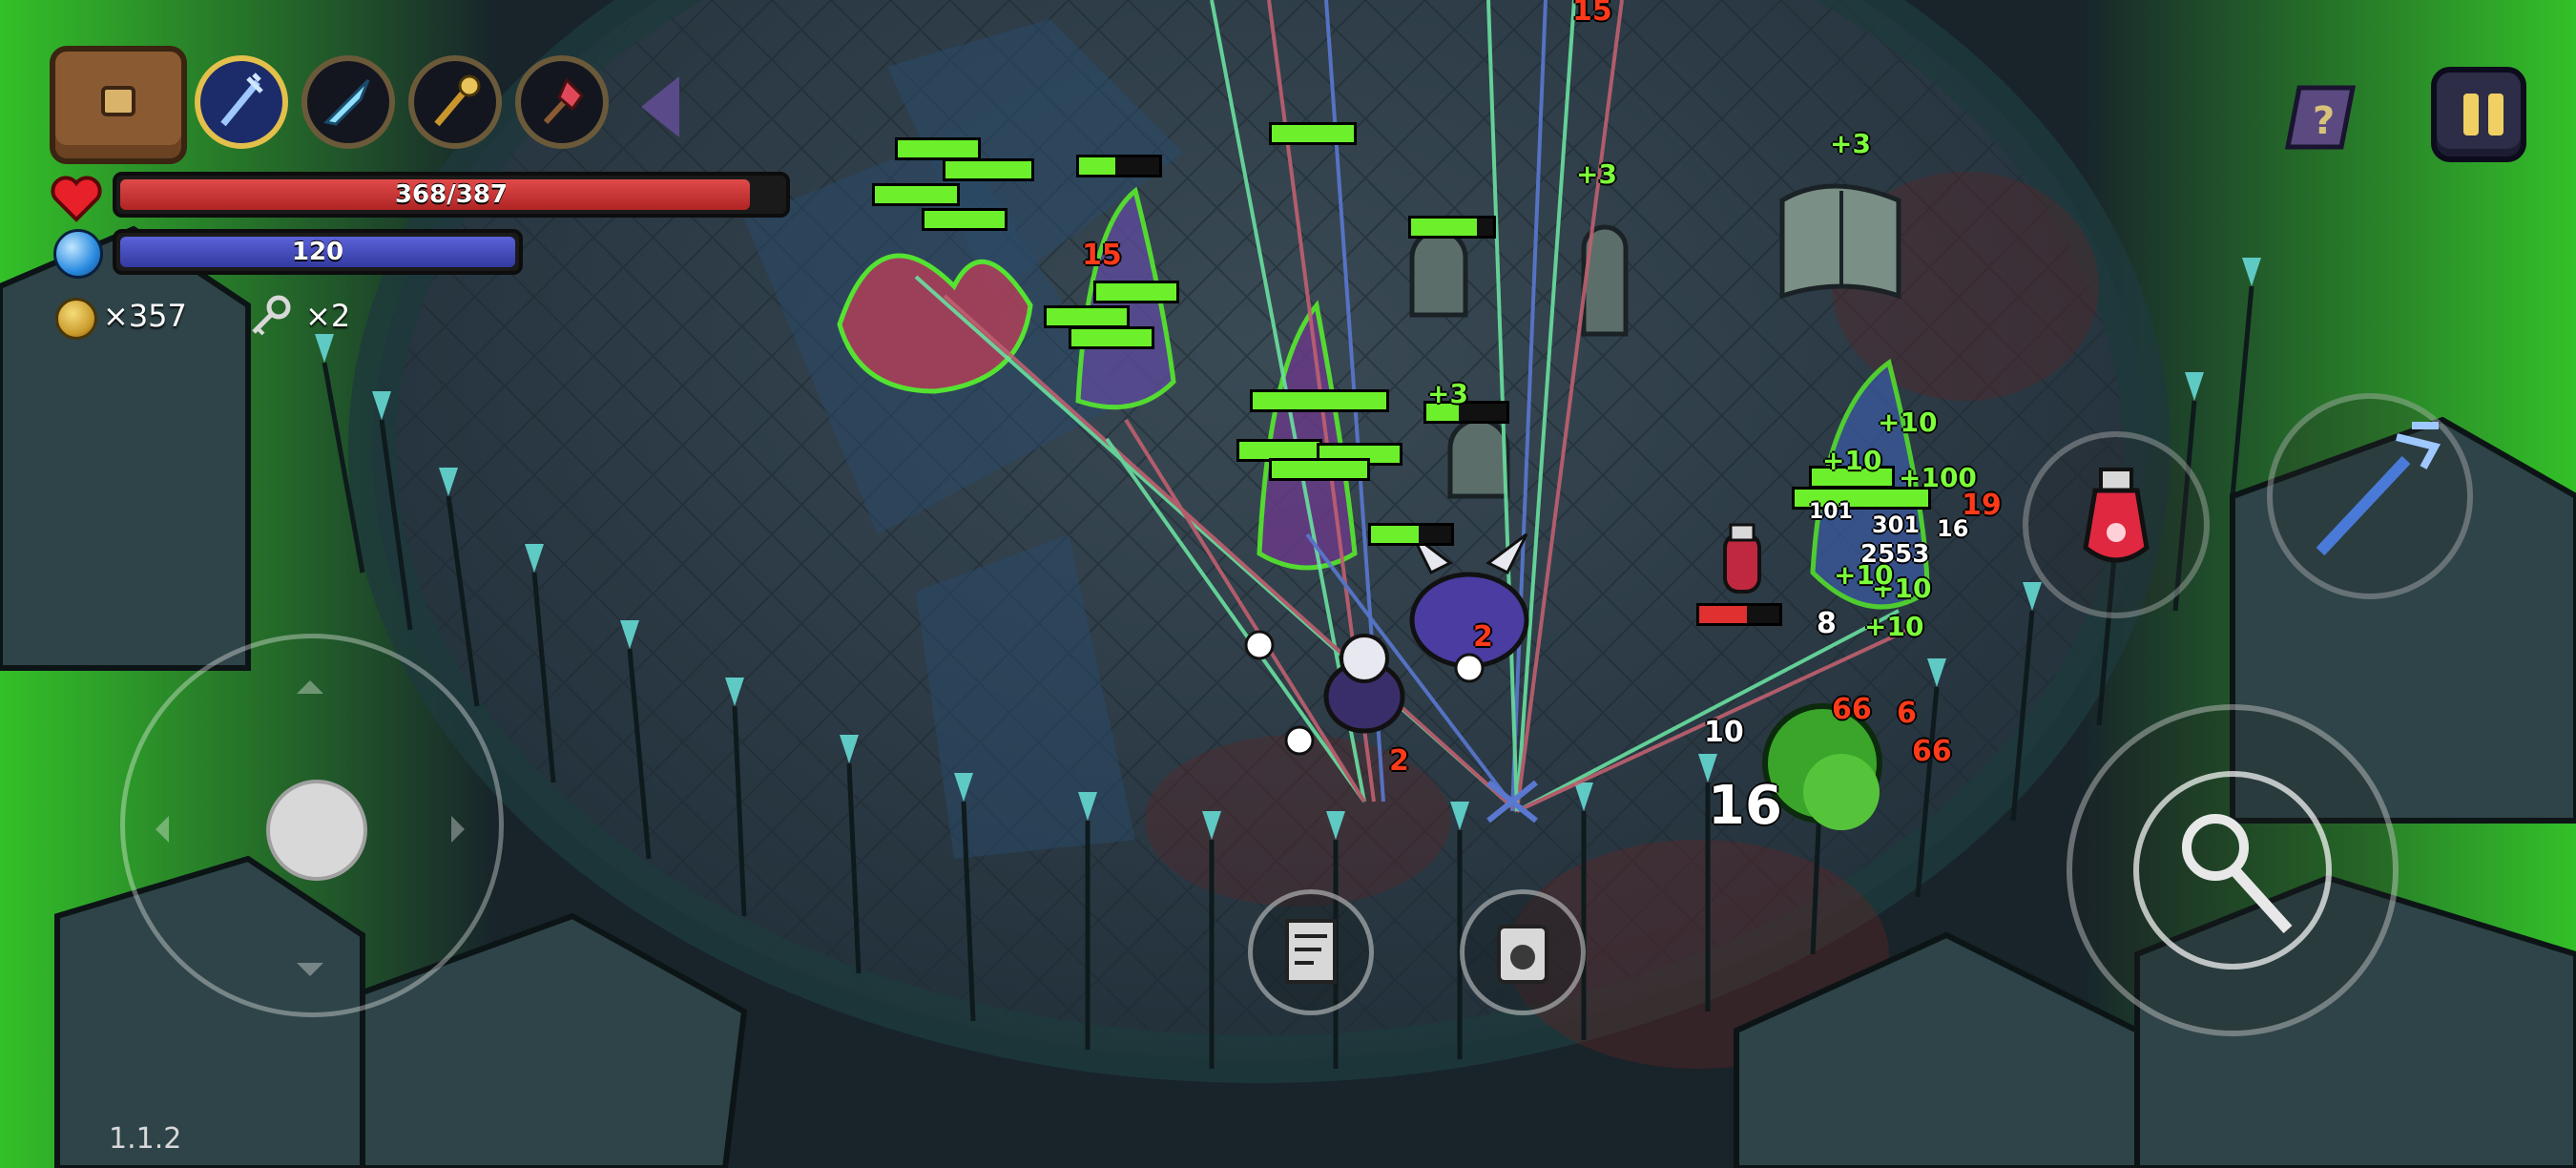  I want to click on scroll-button, so click(1311, 952).